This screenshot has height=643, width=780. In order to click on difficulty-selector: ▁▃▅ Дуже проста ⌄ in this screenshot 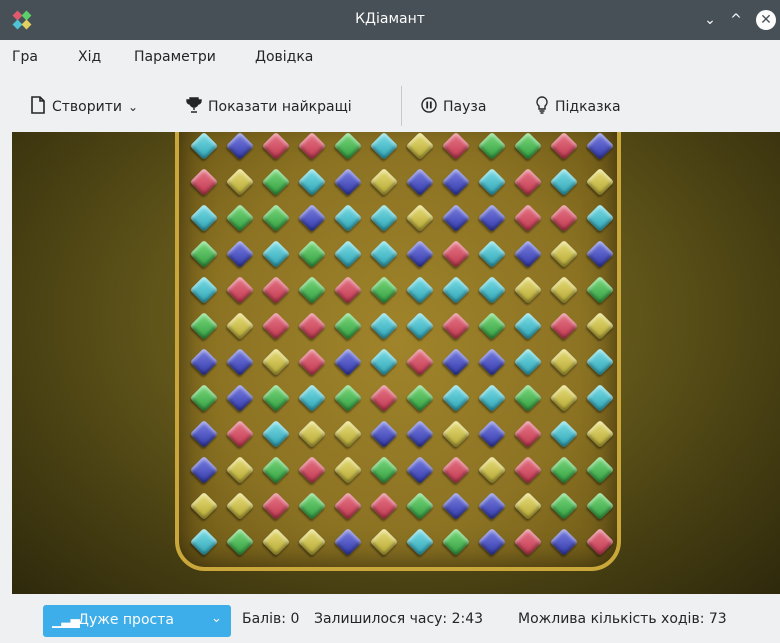, I will do `click(137, 621)`.